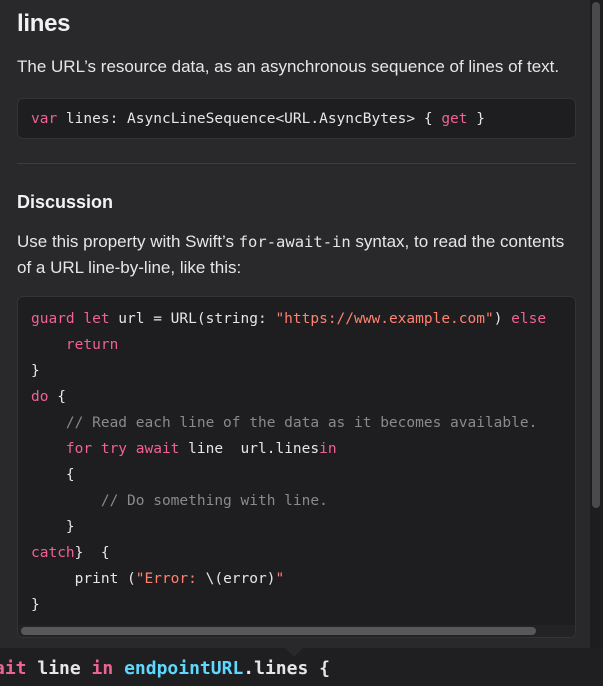 The height and width of the screenshot is (686, 603). I want to click on code-token: ), so click(502, 319).